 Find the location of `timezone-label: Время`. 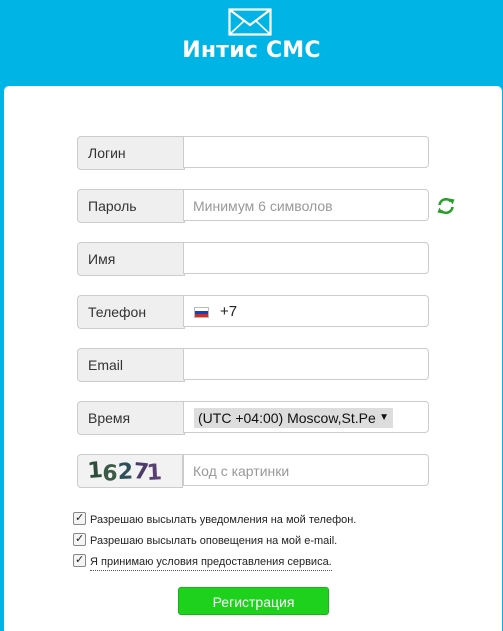

timezone-label: Время is located at coordinates (131, 418).